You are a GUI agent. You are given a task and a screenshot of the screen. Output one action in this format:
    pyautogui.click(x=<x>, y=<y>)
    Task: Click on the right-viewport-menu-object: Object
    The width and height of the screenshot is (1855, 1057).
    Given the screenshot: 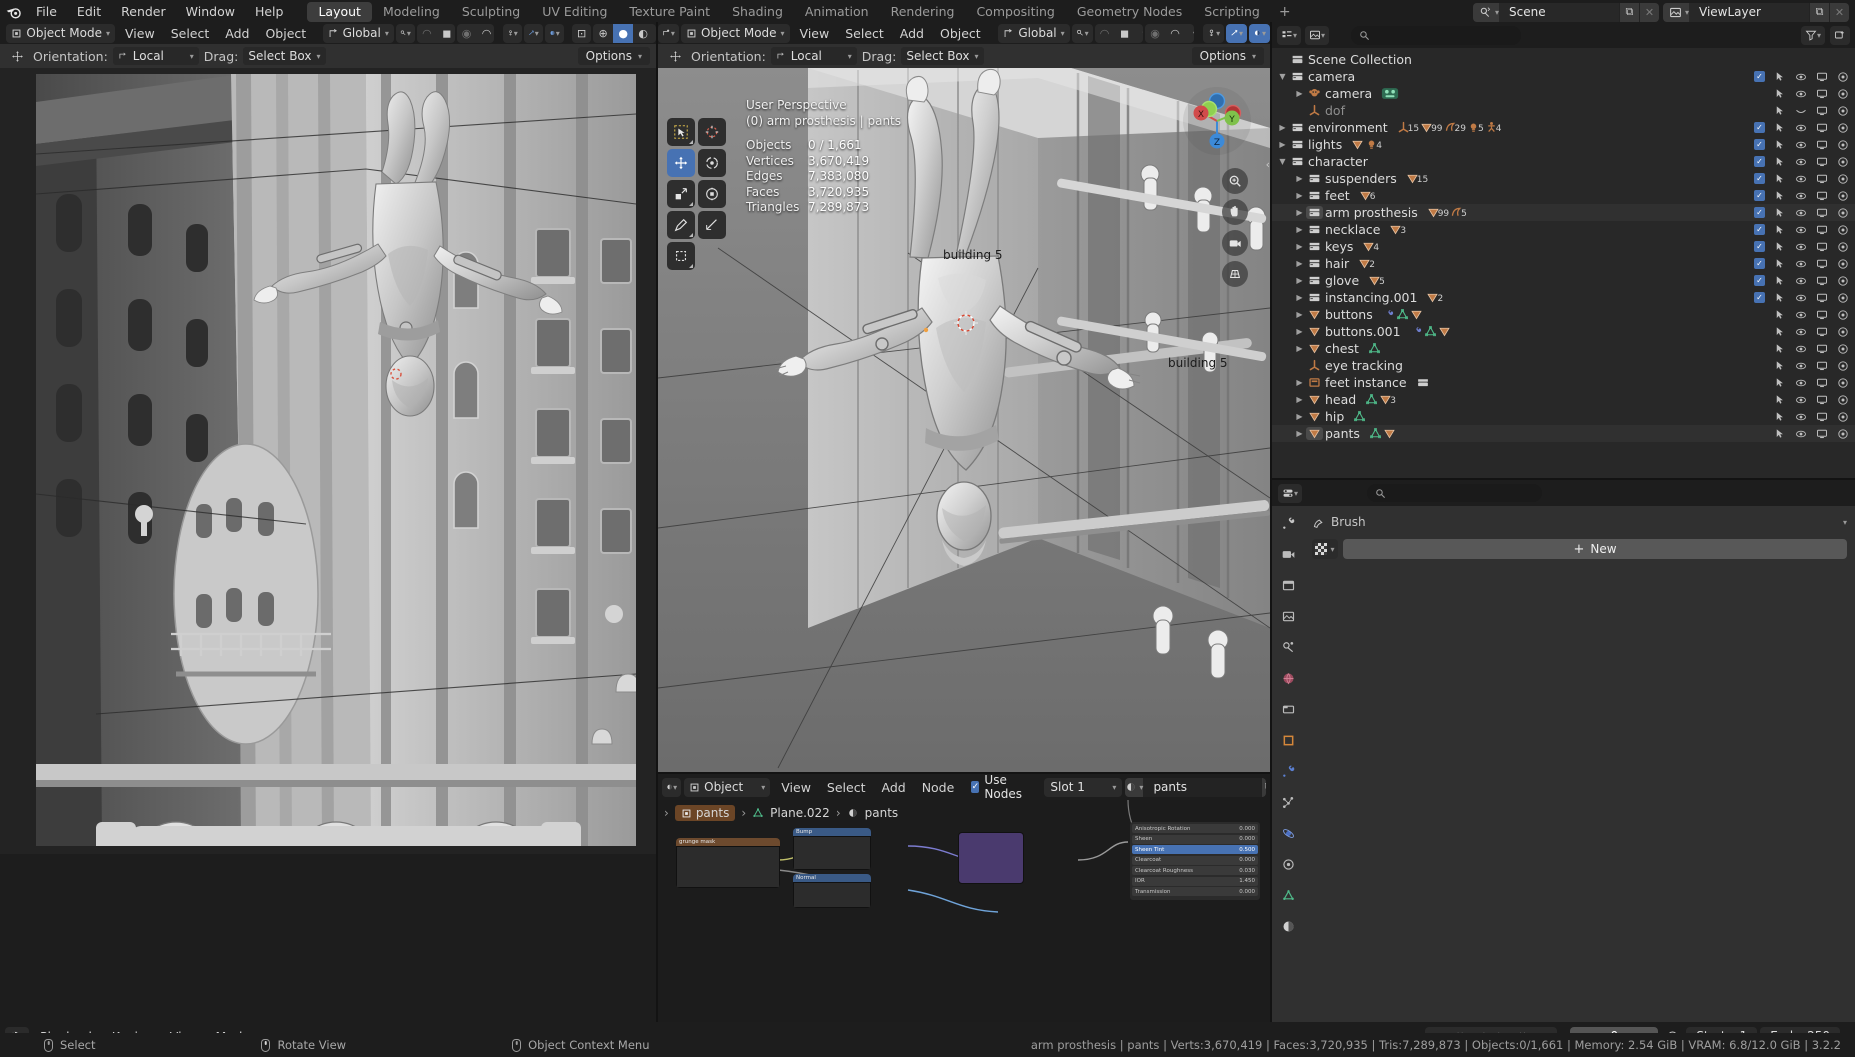 What is the action you would take?
    pyautogui.click(x=960, y=33)
    